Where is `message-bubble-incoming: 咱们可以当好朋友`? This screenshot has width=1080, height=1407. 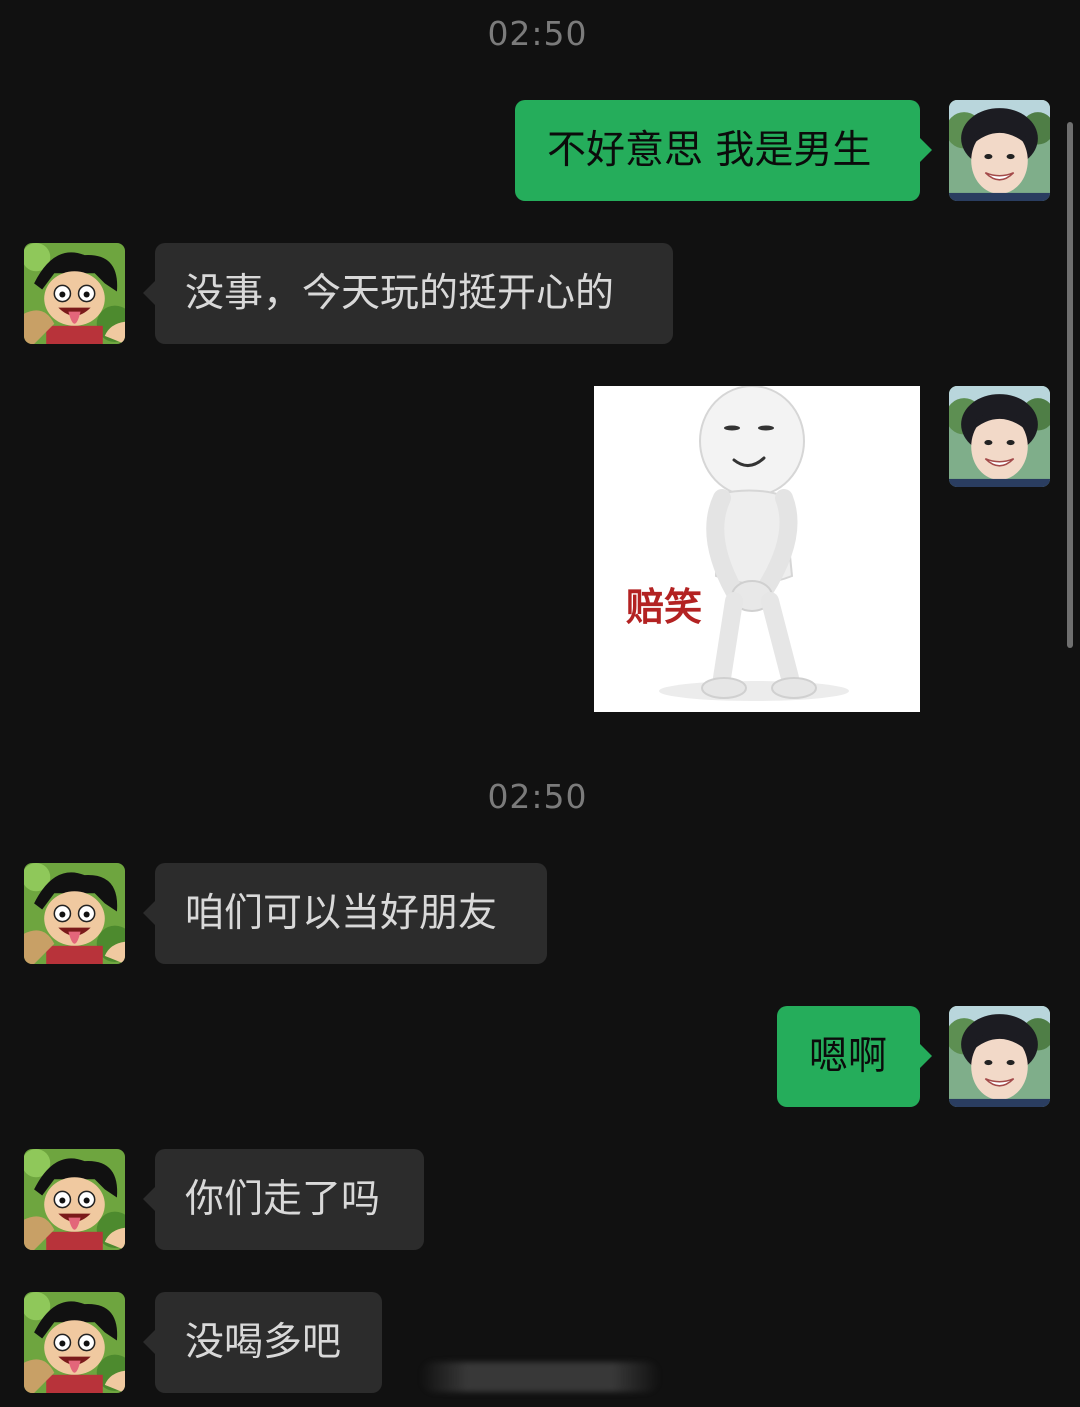
message-bubble-incoming: 咱们可以当好朋友 is located at coordinates (345, 913).